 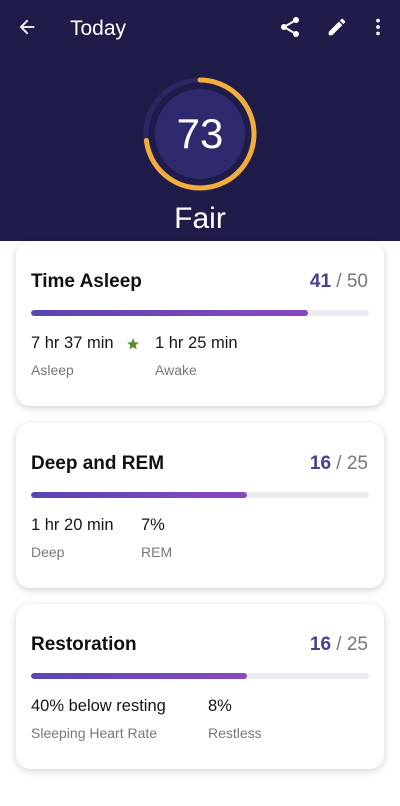 What do you see at coordinates (320, 281) in the screenshot?
I see `score-earned: 41` at bounding box center [320, 281].